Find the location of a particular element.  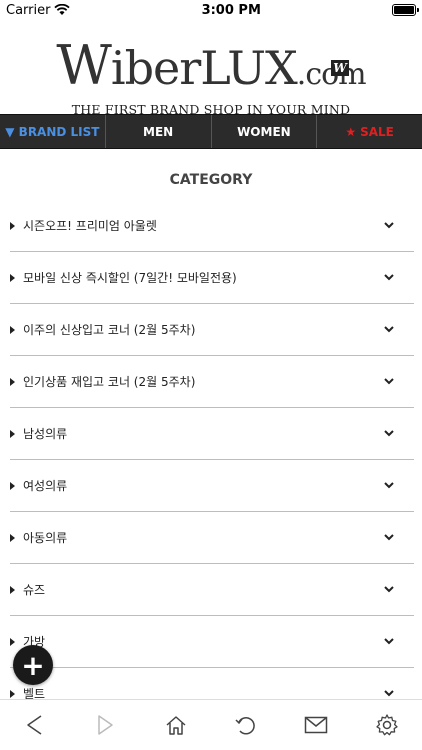

category-item: 슈즈 is located at coordinates (212, 590).